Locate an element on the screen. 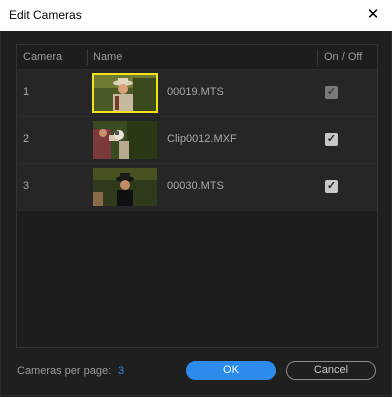  table-row: 2 Clip0012.MXF ✓ is located at coordinates (197, 140).